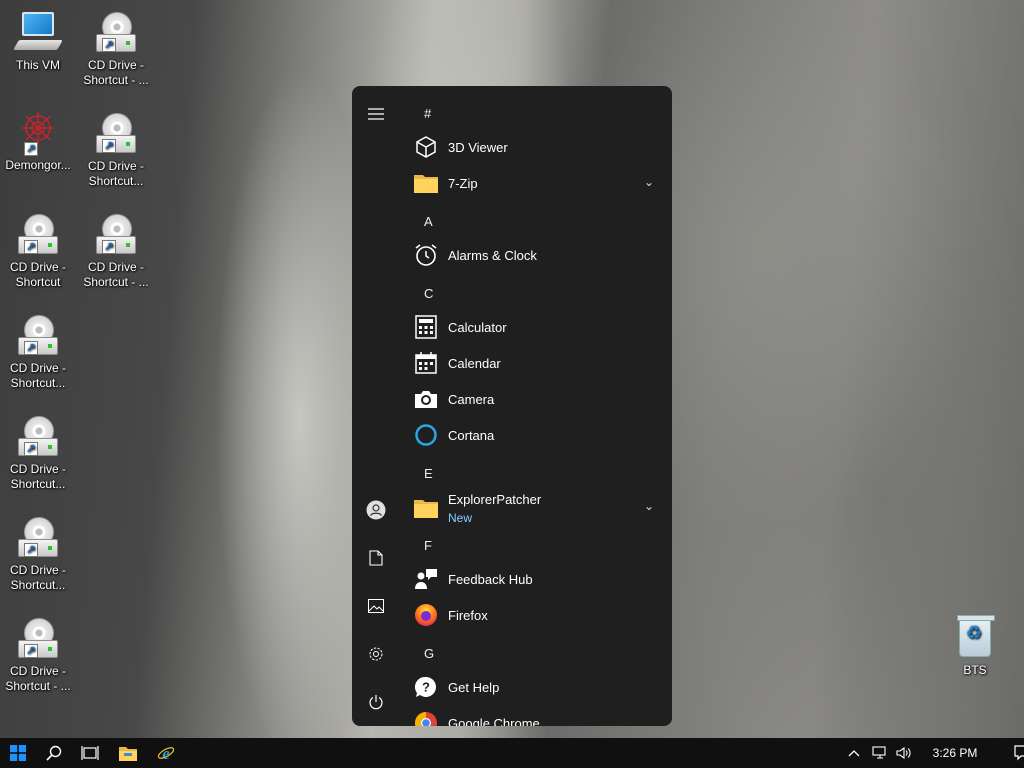 The width and height of the screenshot is (1024, 768). I want to click on app-name: Firefox, so click(468, 615).